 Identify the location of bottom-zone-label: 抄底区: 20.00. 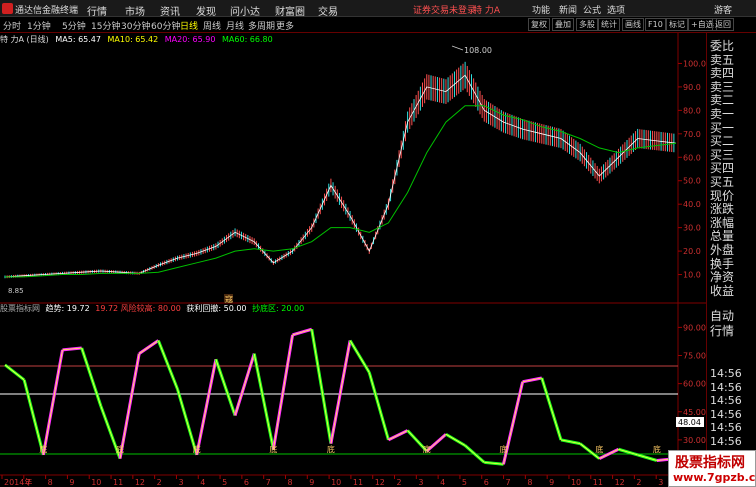
(278, 308).